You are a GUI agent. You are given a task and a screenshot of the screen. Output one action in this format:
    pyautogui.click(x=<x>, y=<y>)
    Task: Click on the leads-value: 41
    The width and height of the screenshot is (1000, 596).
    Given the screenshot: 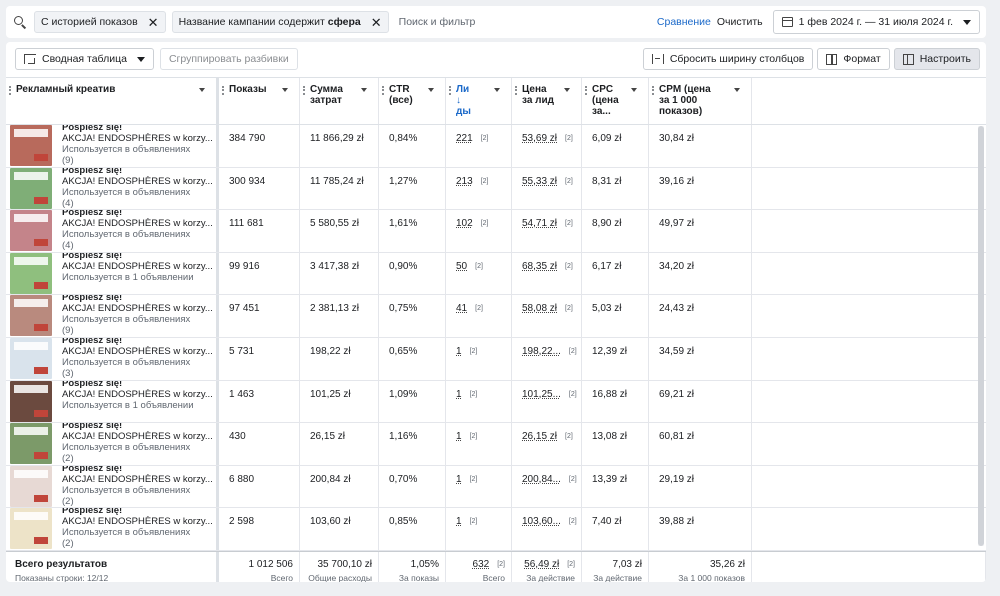 What is the action you would take?
    pyautogui.click(x=461, y=308)
    